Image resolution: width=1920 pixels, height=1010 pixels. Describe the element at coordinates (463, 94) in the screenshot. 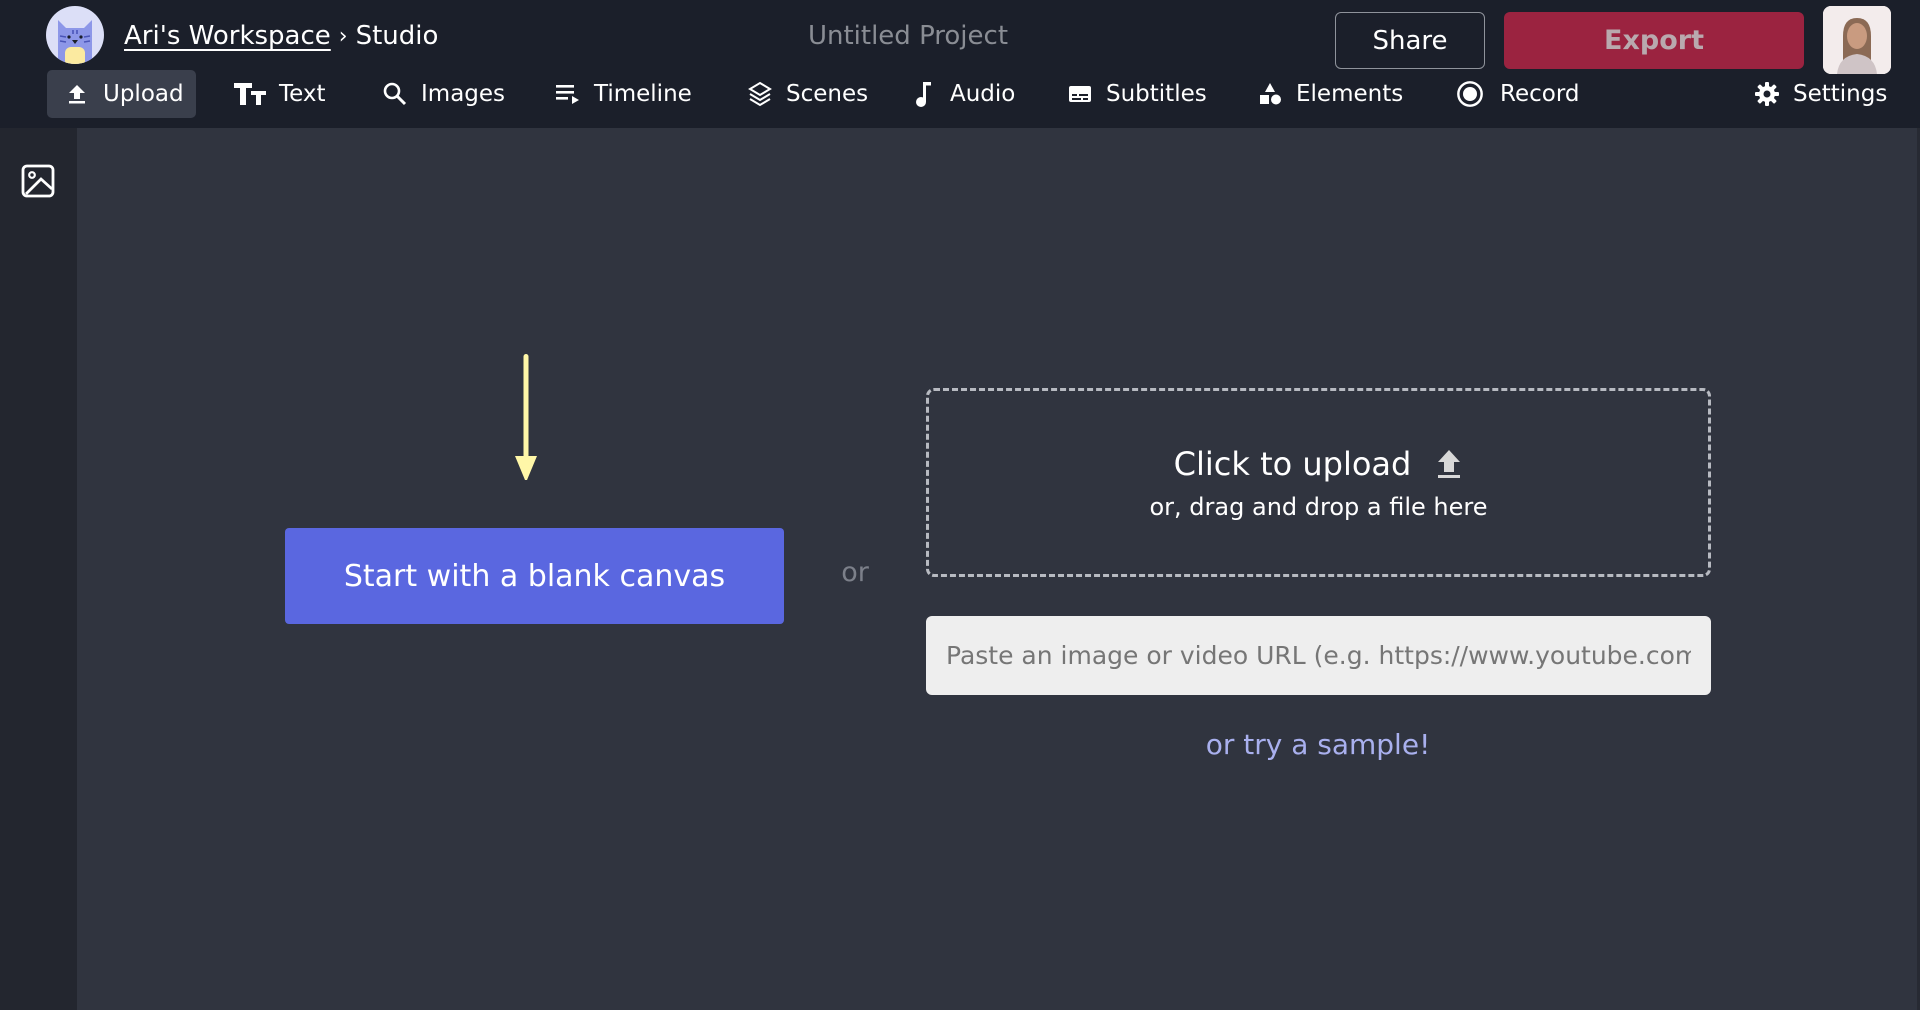

I see `tab-label: Images` at that location.